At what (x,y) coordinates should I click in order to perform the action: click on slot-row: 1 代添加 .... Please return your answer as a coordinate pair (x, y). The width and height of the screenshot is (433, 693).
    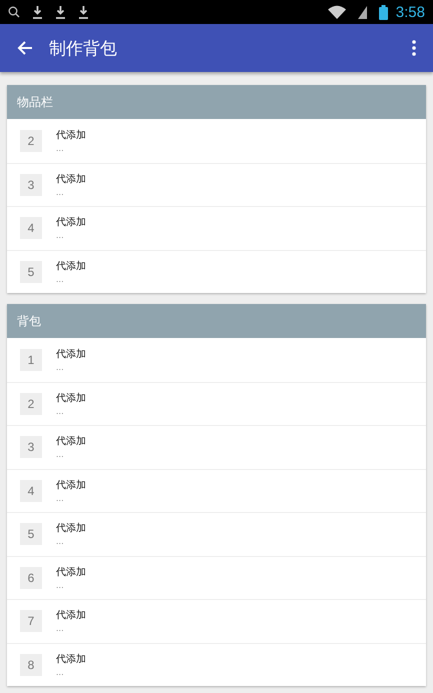
    Looking at the image, I should click on (216, 360).